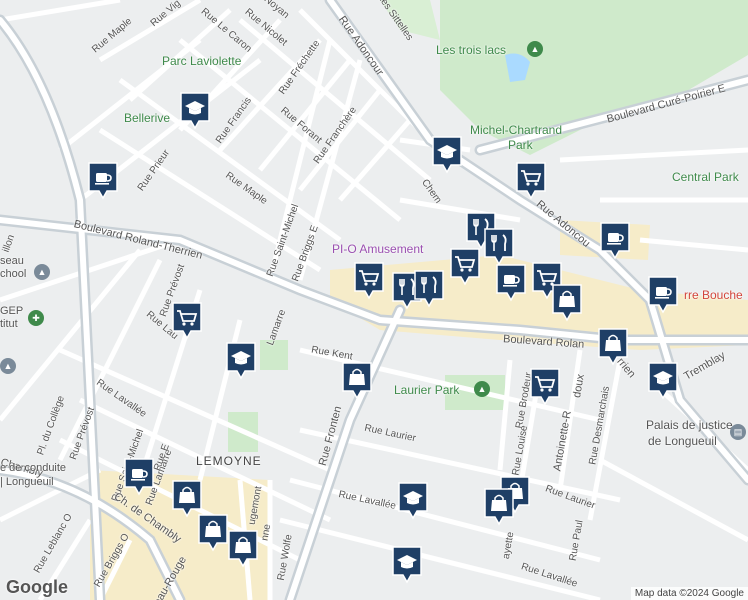  What do you see at coordinates (738, 432) in the screenshot?
I see `courthouse-pin: ▤` at bounding box center [738, 432].